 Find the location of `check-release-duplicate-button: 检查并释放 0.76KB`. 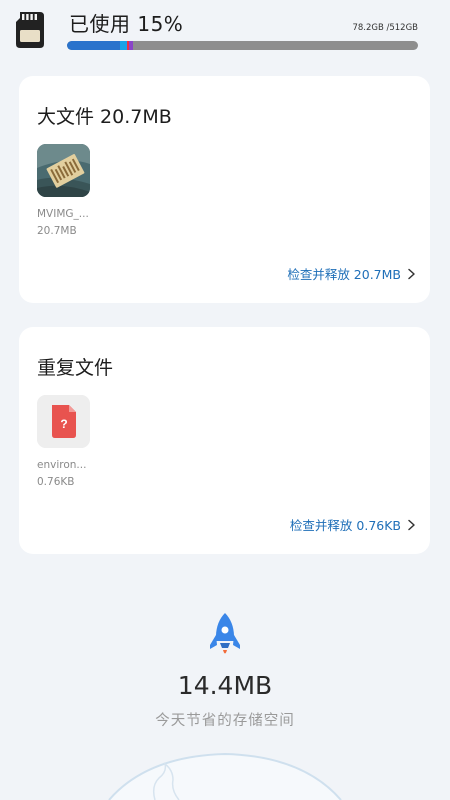

check-release-duplicate-button: 检查并释放 0.76KB is located at coordinates (353, 524).